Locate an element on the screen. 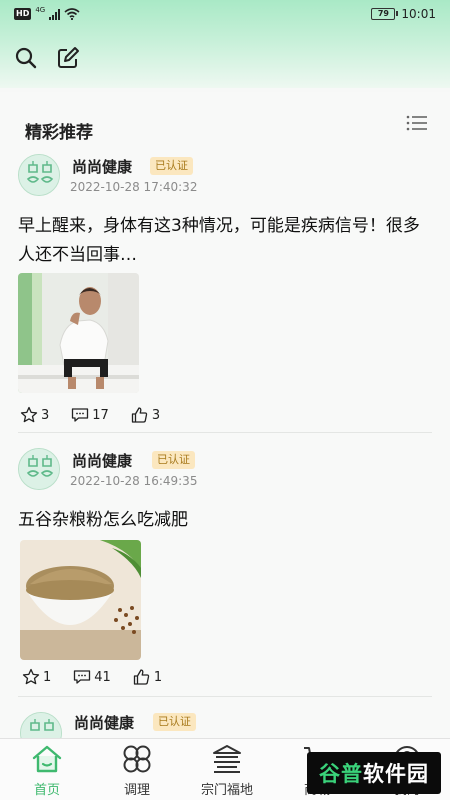 Image resolution: width=450 pixels, height=800 pixels. post-title: 五谷杂粮粉怎么吃减肥 is located at coordinates (223, 520).